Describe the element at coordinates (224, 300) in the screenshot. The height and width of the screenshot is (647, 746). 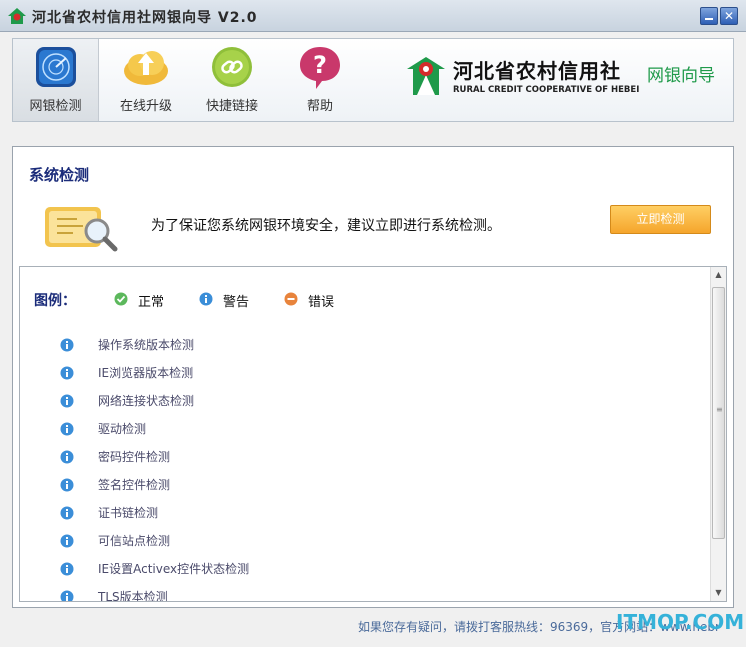
I see `legend-warning: 警告` at that location.